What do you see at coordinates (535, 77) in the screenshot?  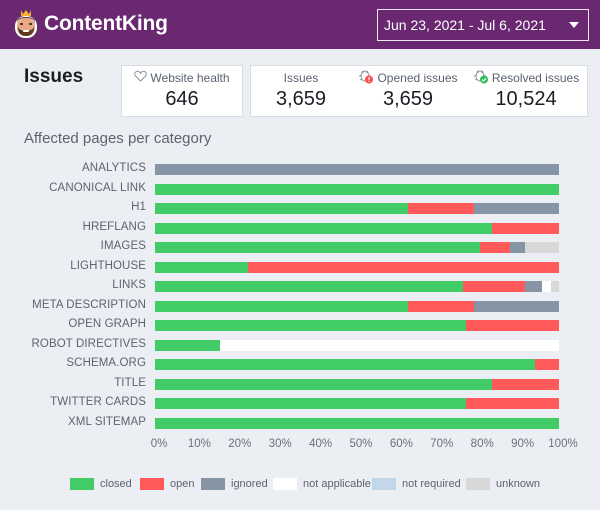 I see `metric-label: Resolved issues` at bounding box center [535, 77].